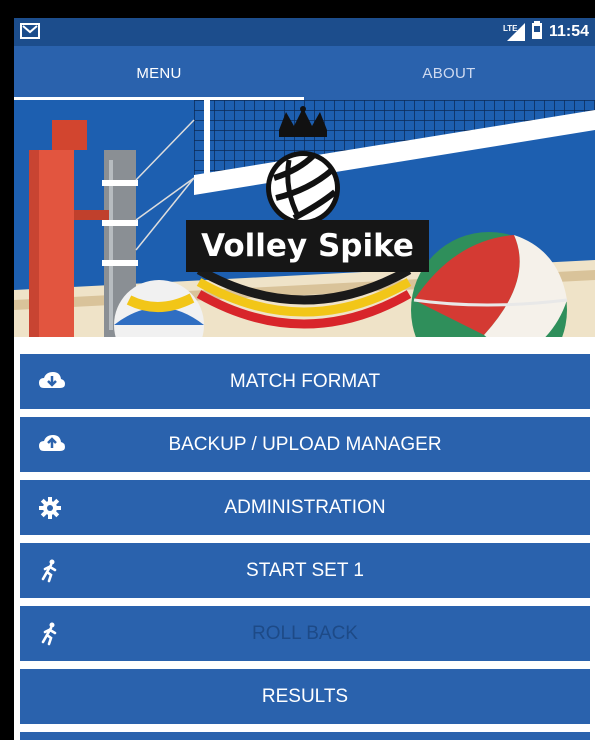  I want to click on results-button: RESULTS, so click(305, 696).